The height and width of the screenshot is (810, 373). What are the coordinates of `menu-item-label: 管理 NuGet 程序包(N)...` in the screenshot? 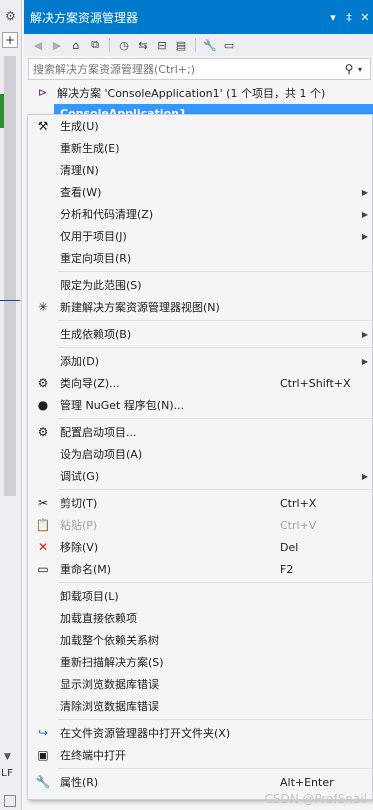 It's located at (122, 405).